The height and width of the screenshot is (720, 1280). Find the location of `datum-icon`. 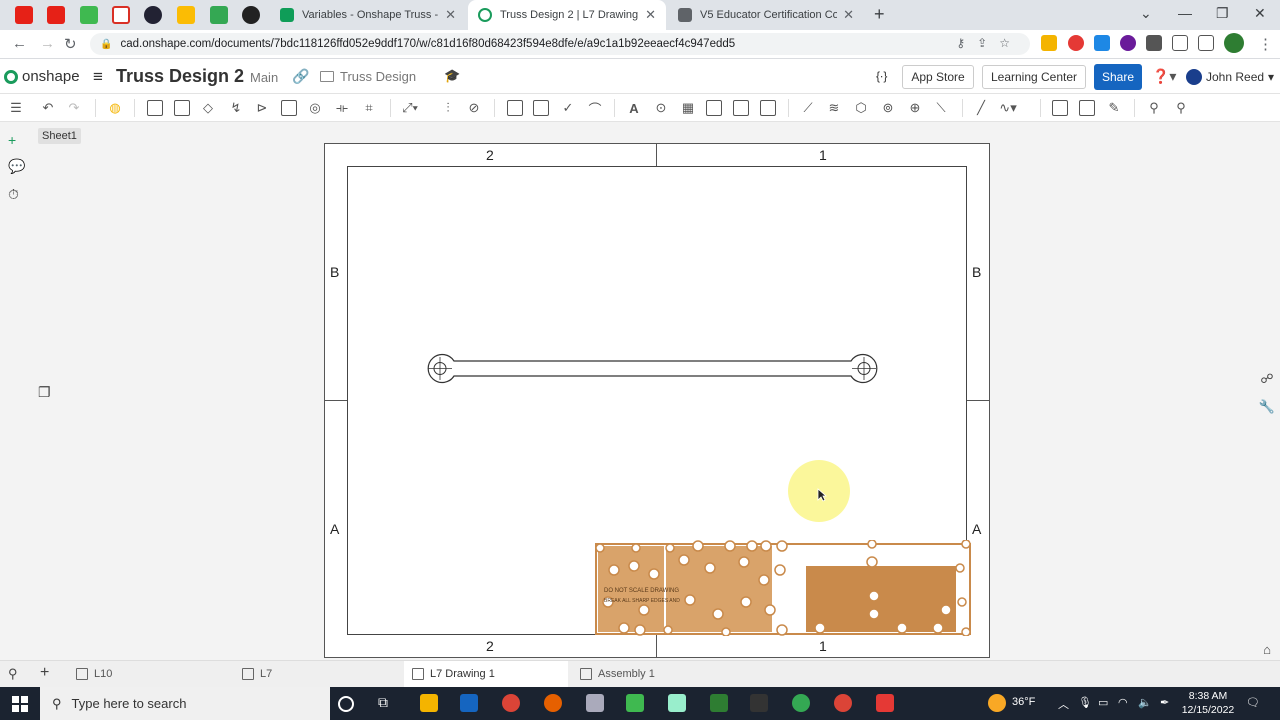

datum-icon is located at coordinates (515, 108).